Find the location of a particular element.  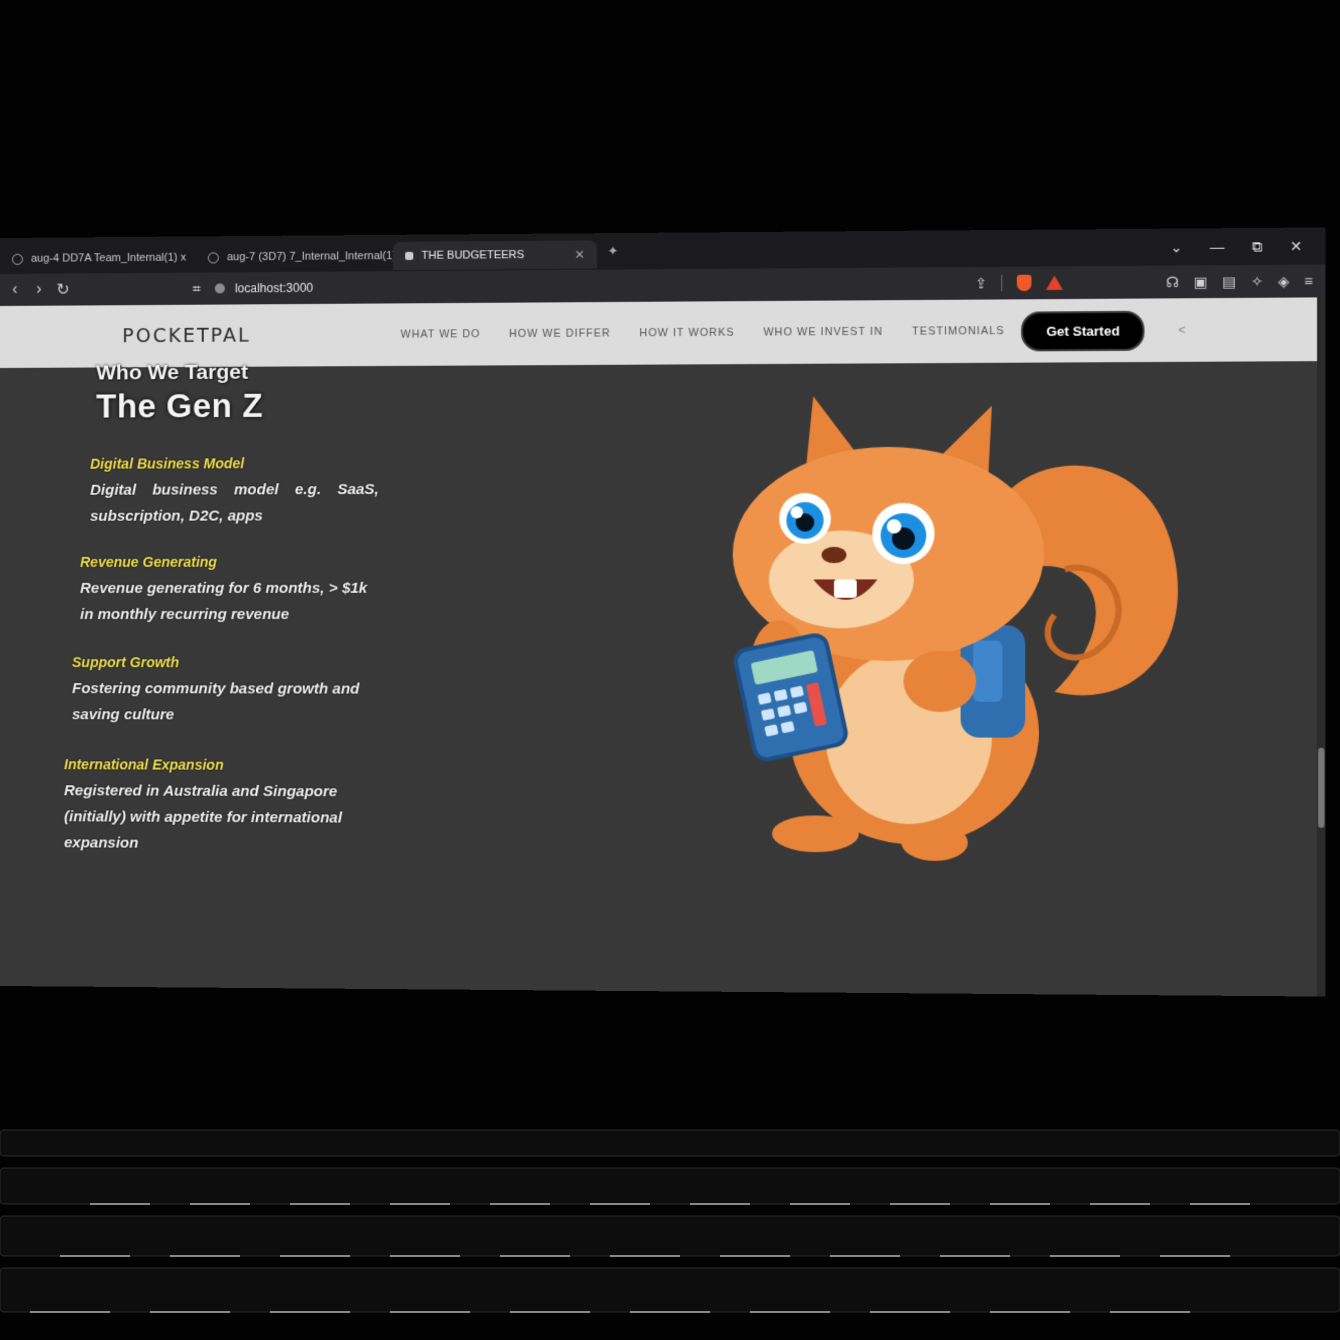

browser-tab: aug-4 DD7A Team_Internal(1) x is located at coordinates (98, 258).